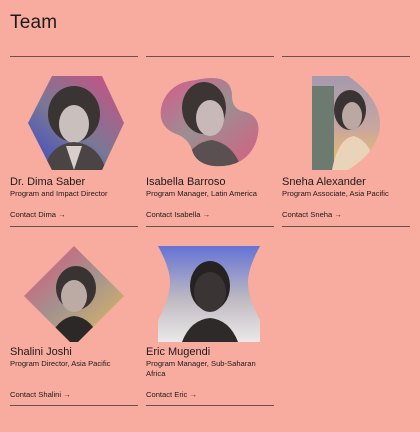 This screenshot has width=420, height=432. I want to click on member-name: Dr. Dima Saber, so click(48, 182).